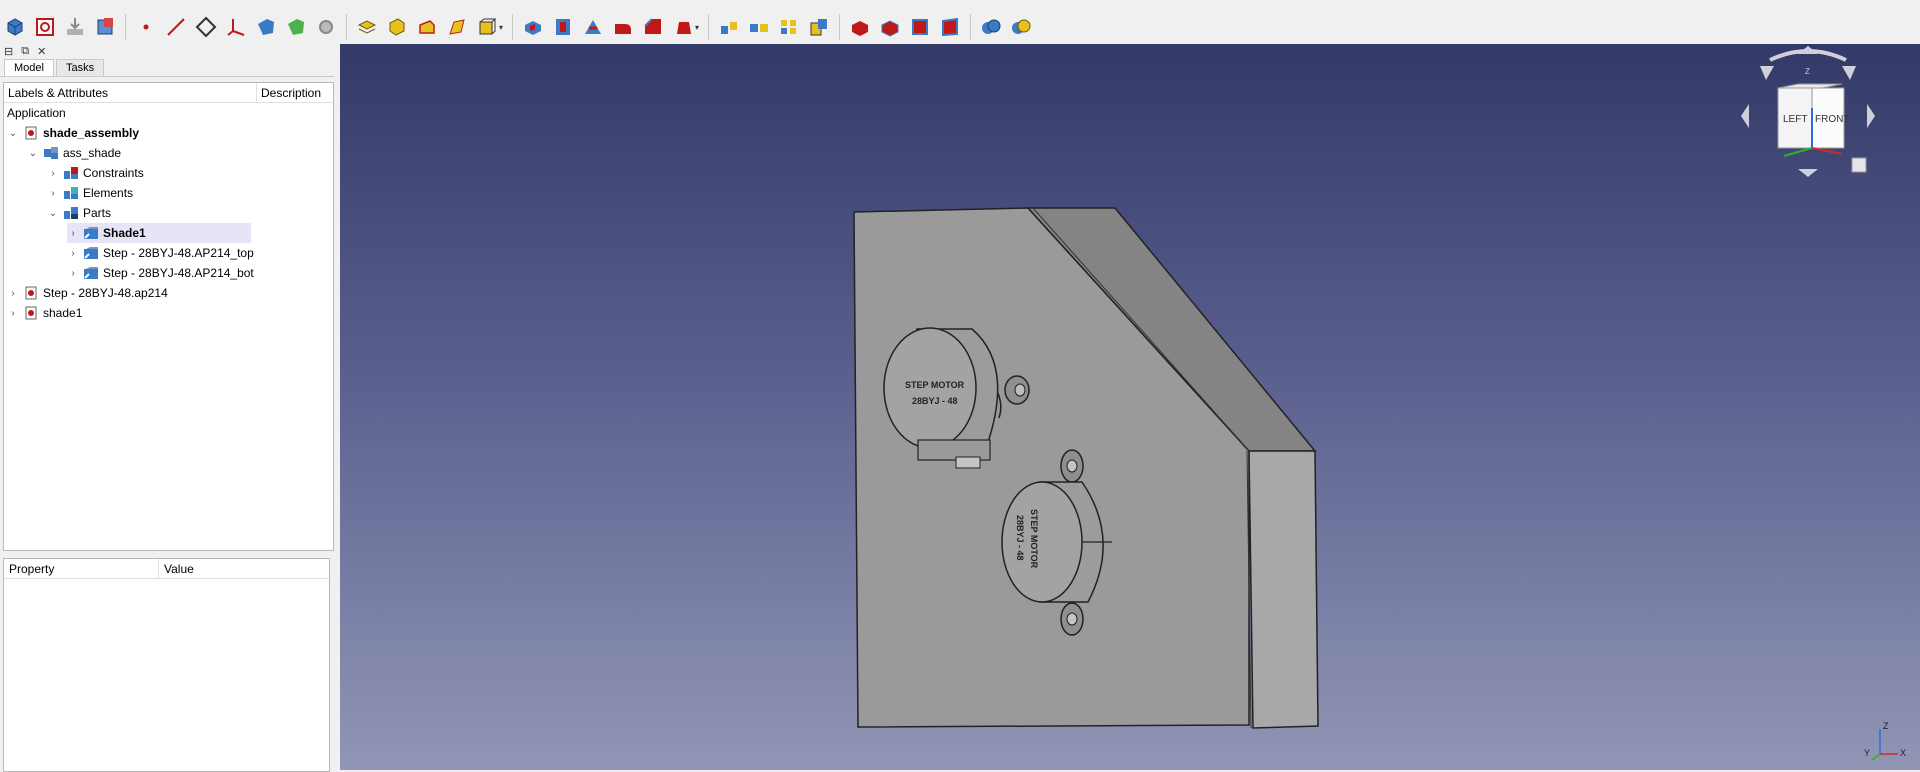 This screenshot has width=1920, height=772. Describe the element at coordinates (124, 233) in the screenshot. I see `tree-item-label: Shade1` at that location.